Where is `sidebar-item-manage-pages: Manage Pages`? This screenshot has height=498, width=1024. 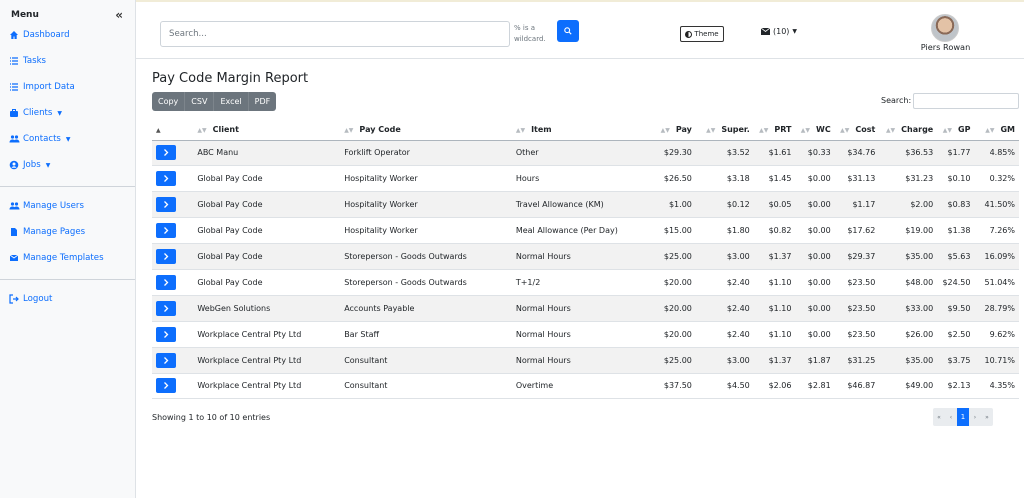
sidebar-item-manage-pages: Manage Pages is located at coordinates (67, 232).